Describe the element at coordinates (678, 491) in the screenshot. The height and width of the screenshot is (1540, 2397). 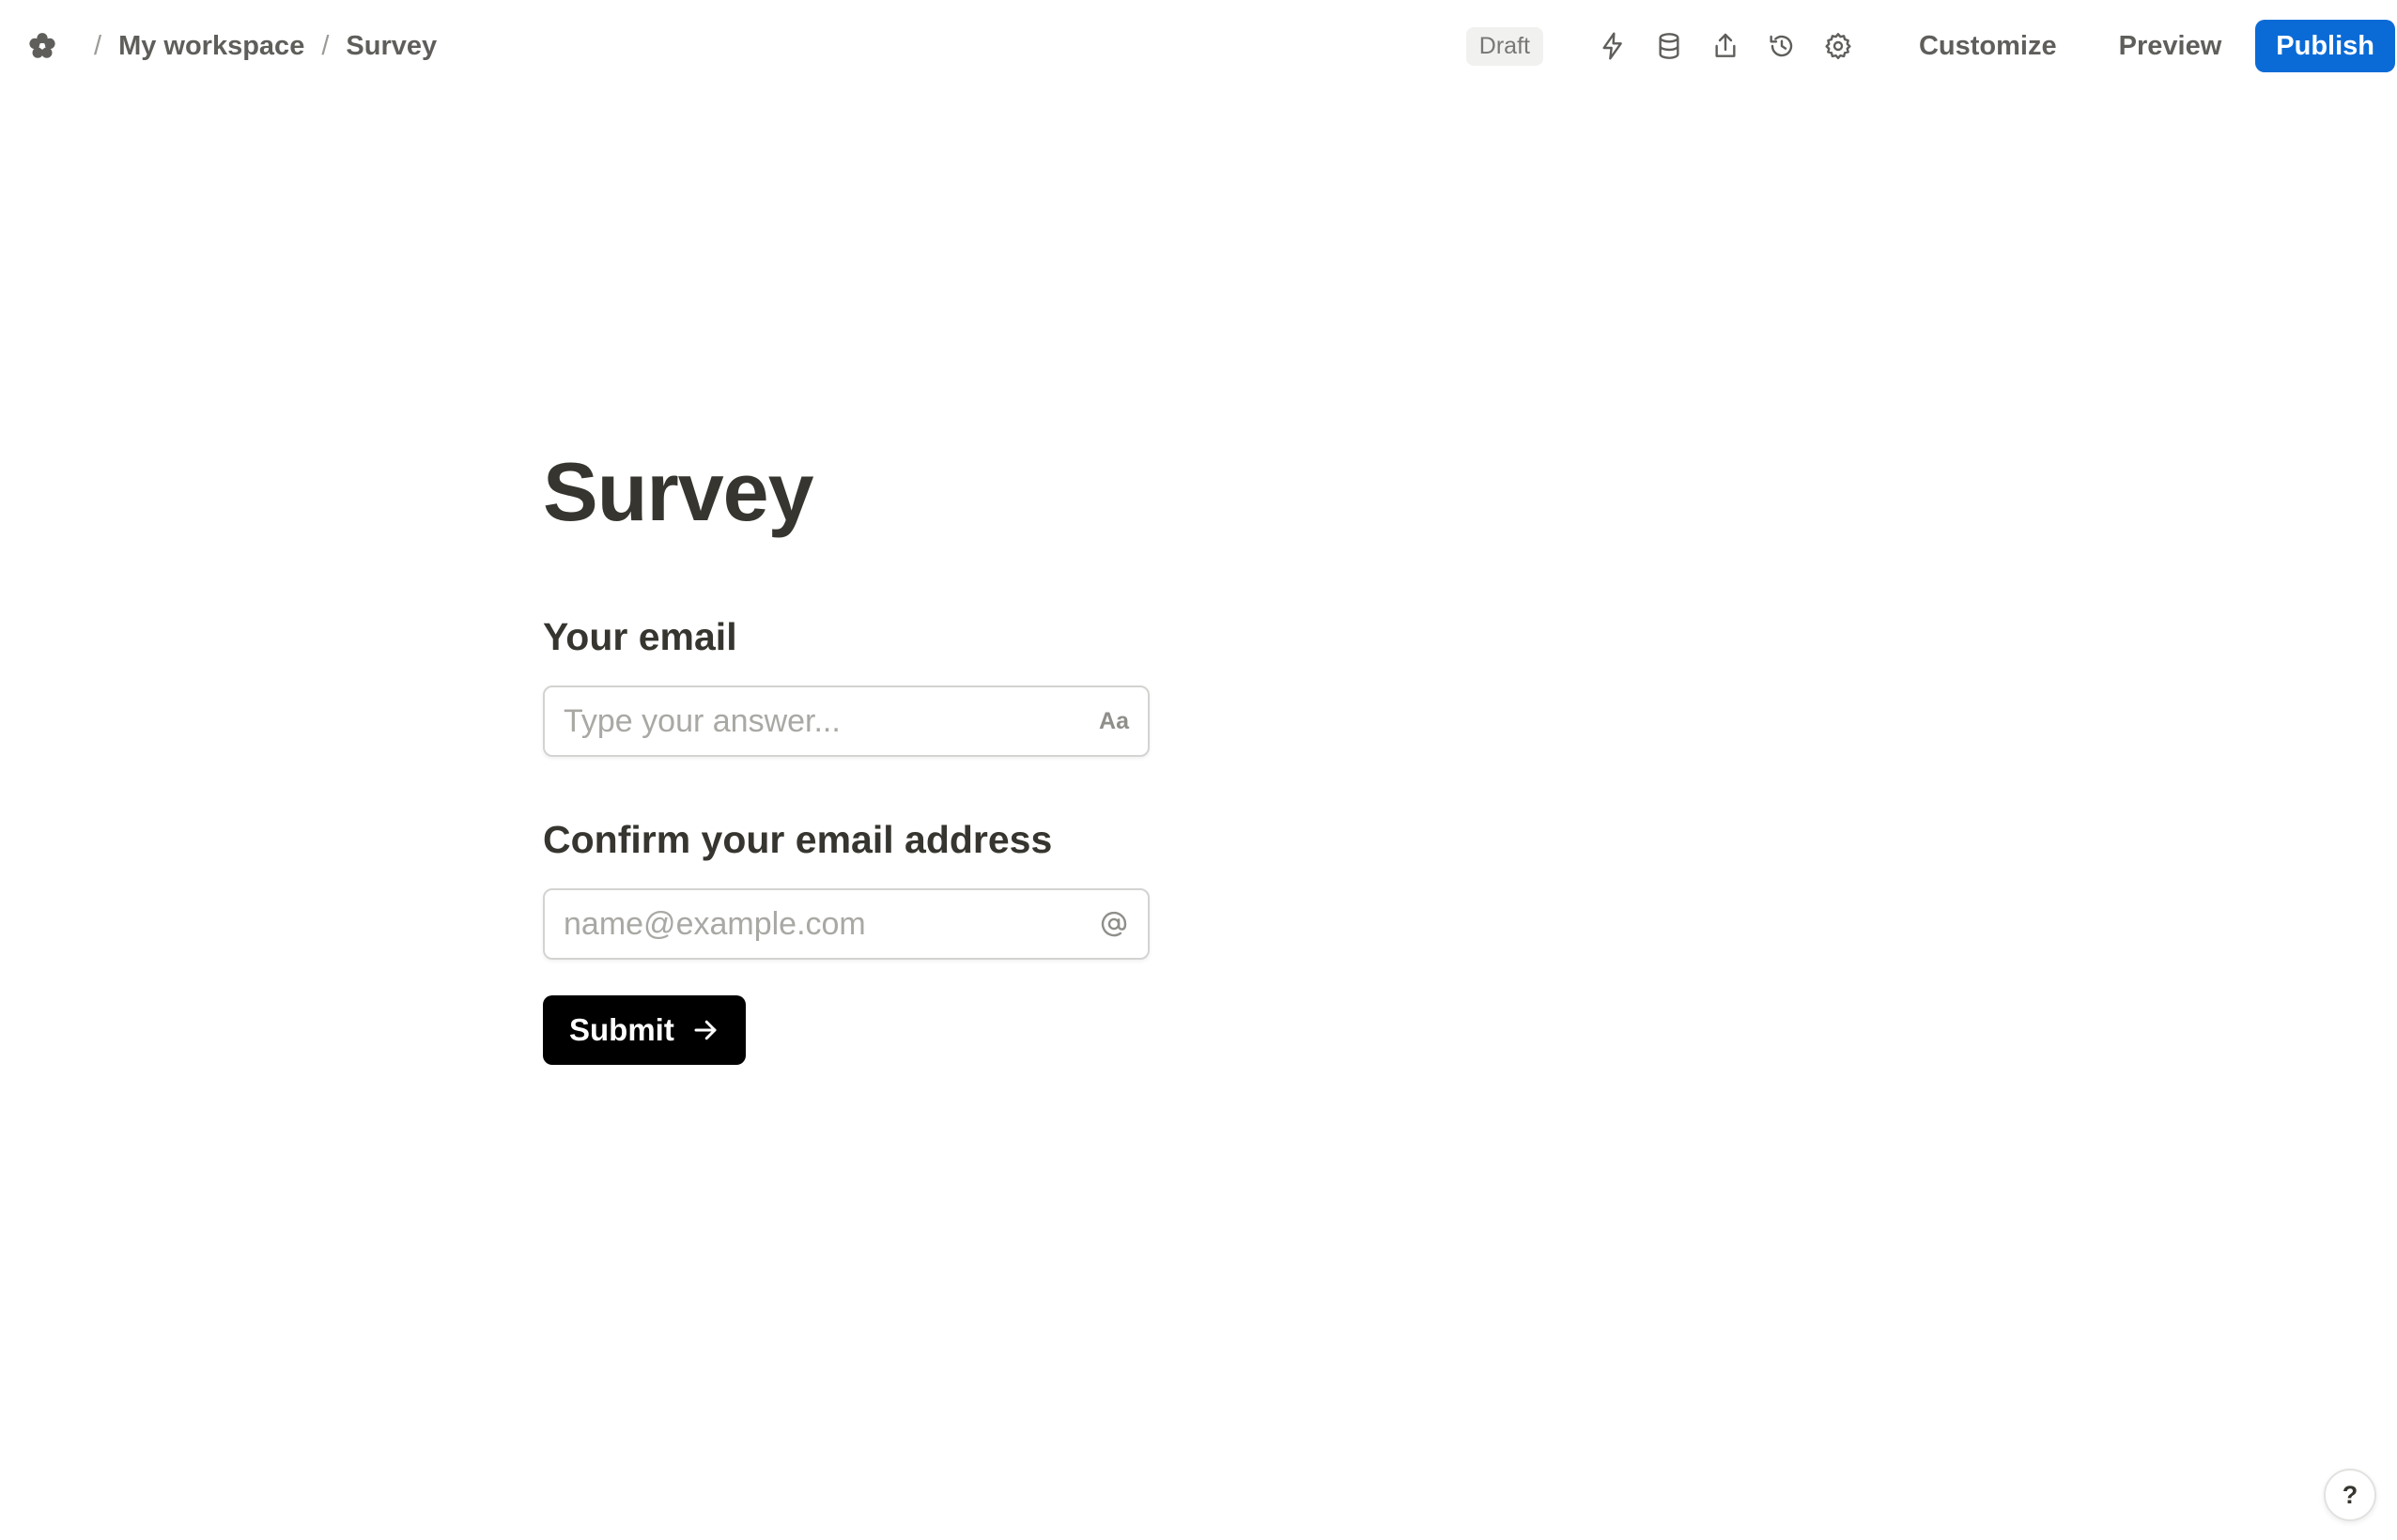
I see `form-title: Survey` at that location.